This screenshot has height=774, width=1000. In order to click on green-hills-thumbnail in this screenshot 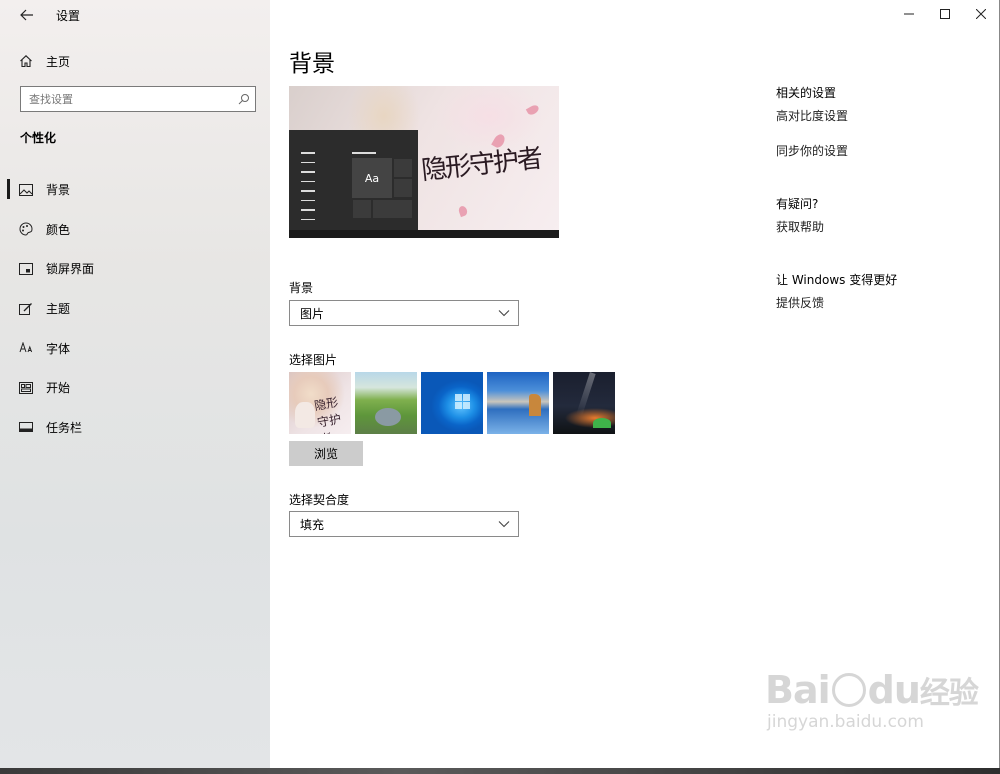, I will do `click(386, 403)`.